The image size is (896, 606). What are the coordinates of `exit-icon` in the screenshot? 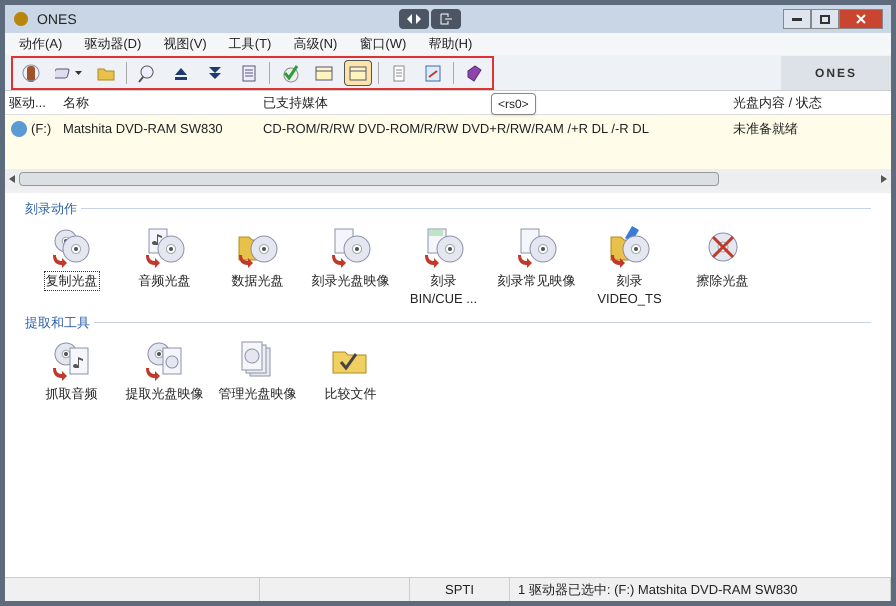 It's located at (446, 19).